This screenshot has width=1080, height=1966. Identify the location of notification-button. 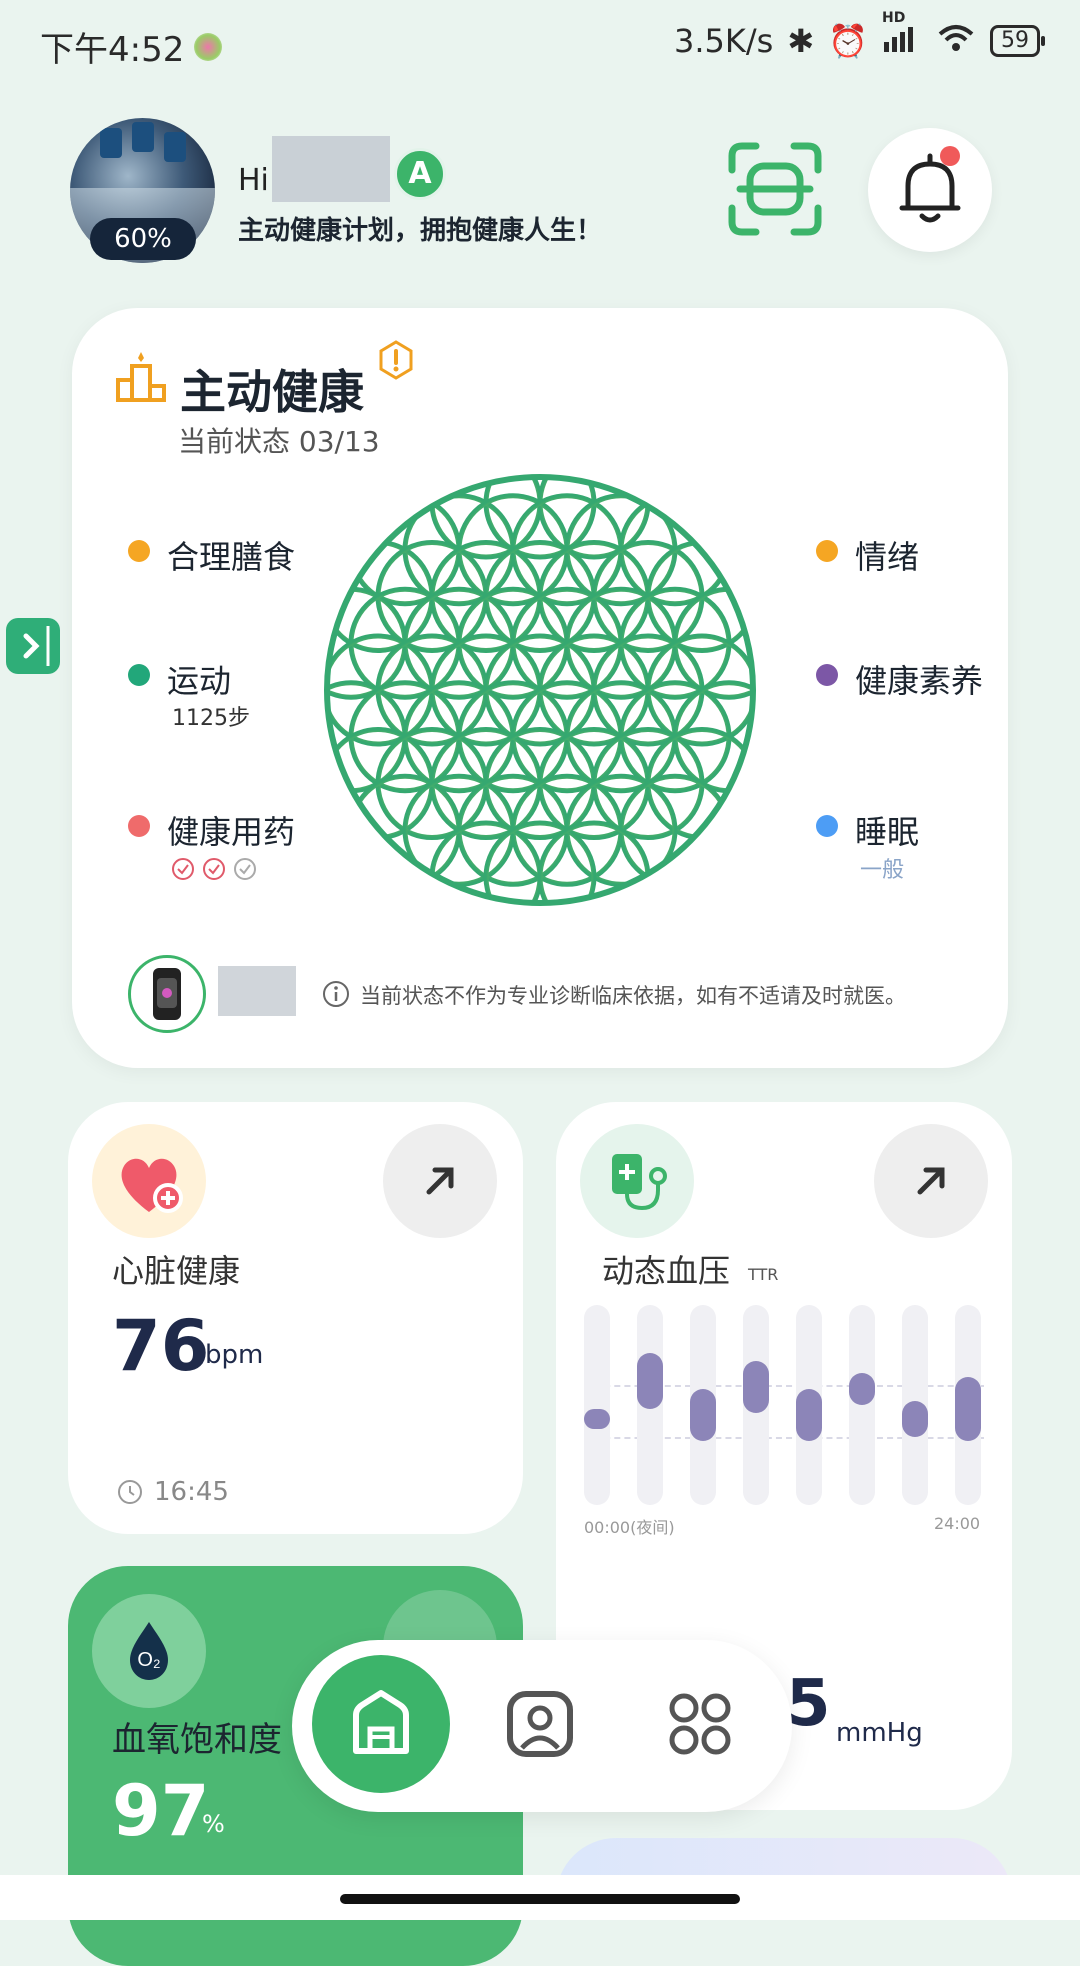
(930, 190).